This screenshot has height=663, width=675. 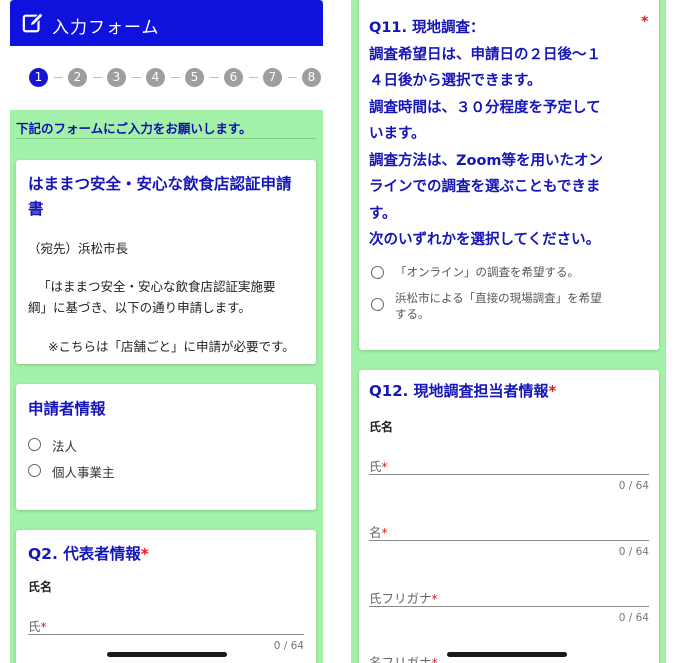 What do you see at coordinates (160, 197) in the screenshot?
I see `form-title: はままつ安全・安心な飲食店認証申請 書` at bounding box center [160, 197].